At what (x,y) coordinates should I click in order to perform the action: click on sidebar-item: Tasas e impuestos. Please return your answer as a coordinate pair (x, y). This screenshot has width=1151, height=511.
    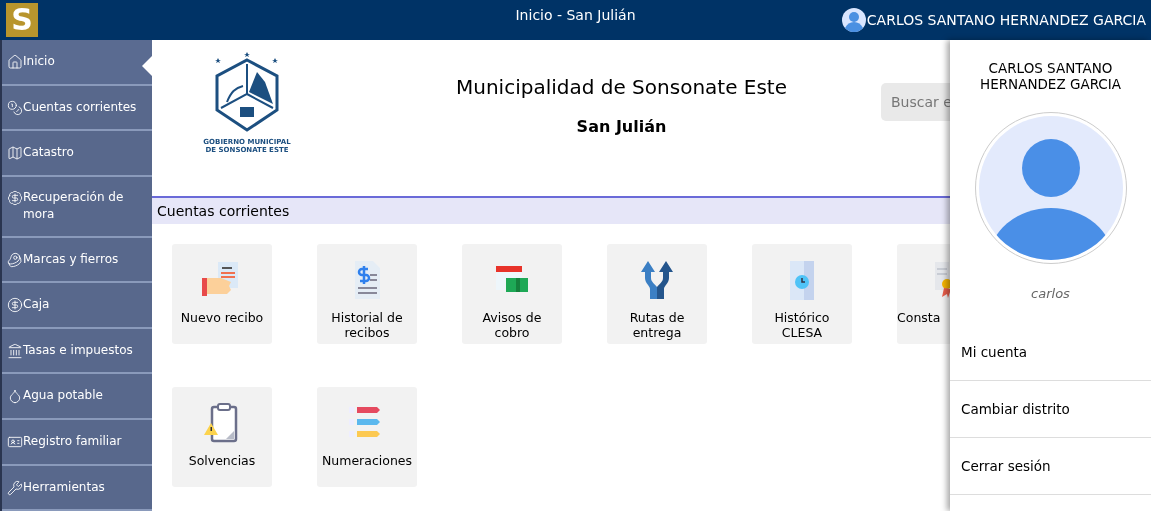
    Looking at the image, I should click on (77, 351).